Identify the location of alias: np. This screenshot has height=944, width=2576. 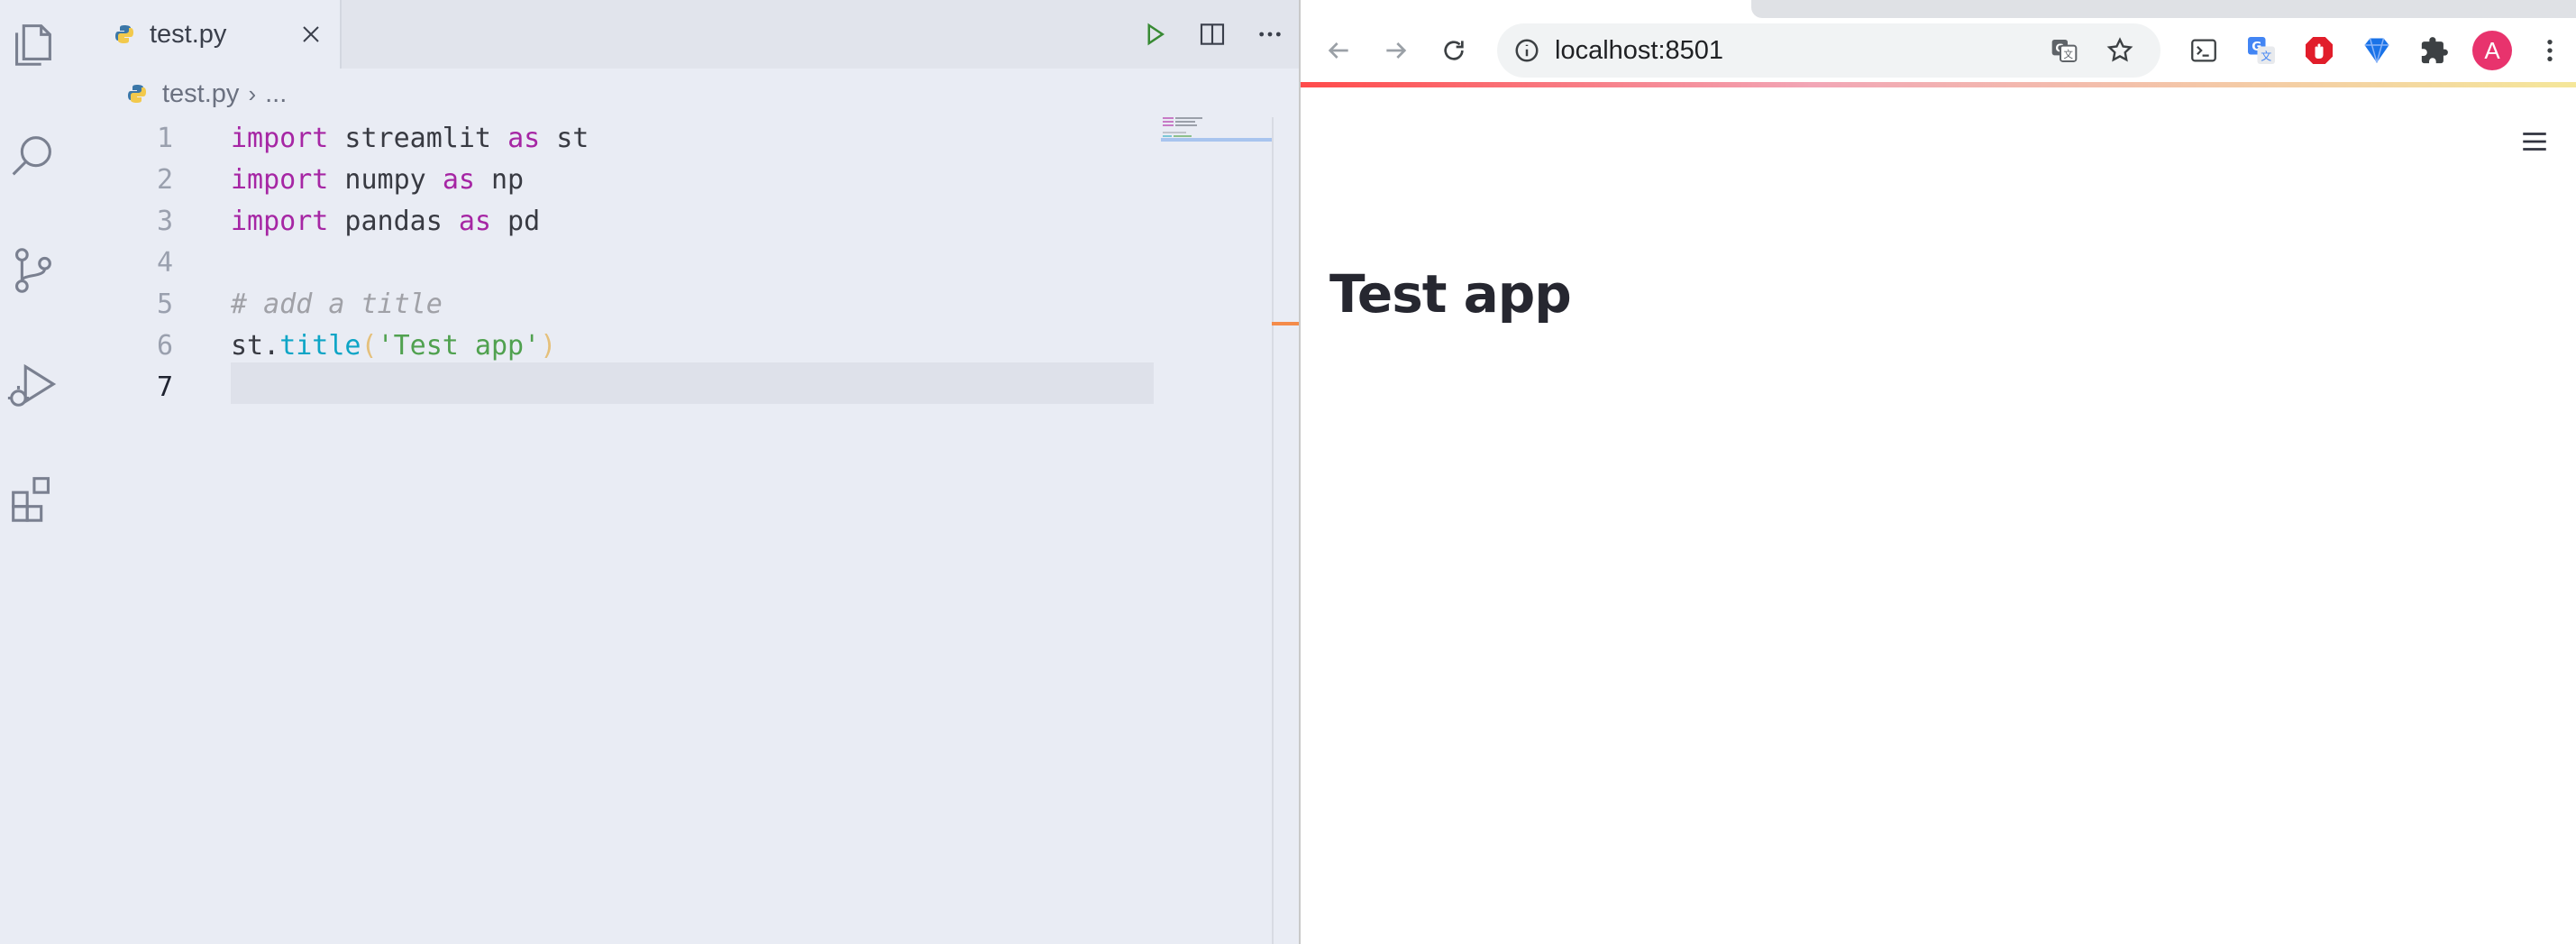
(500, 180).